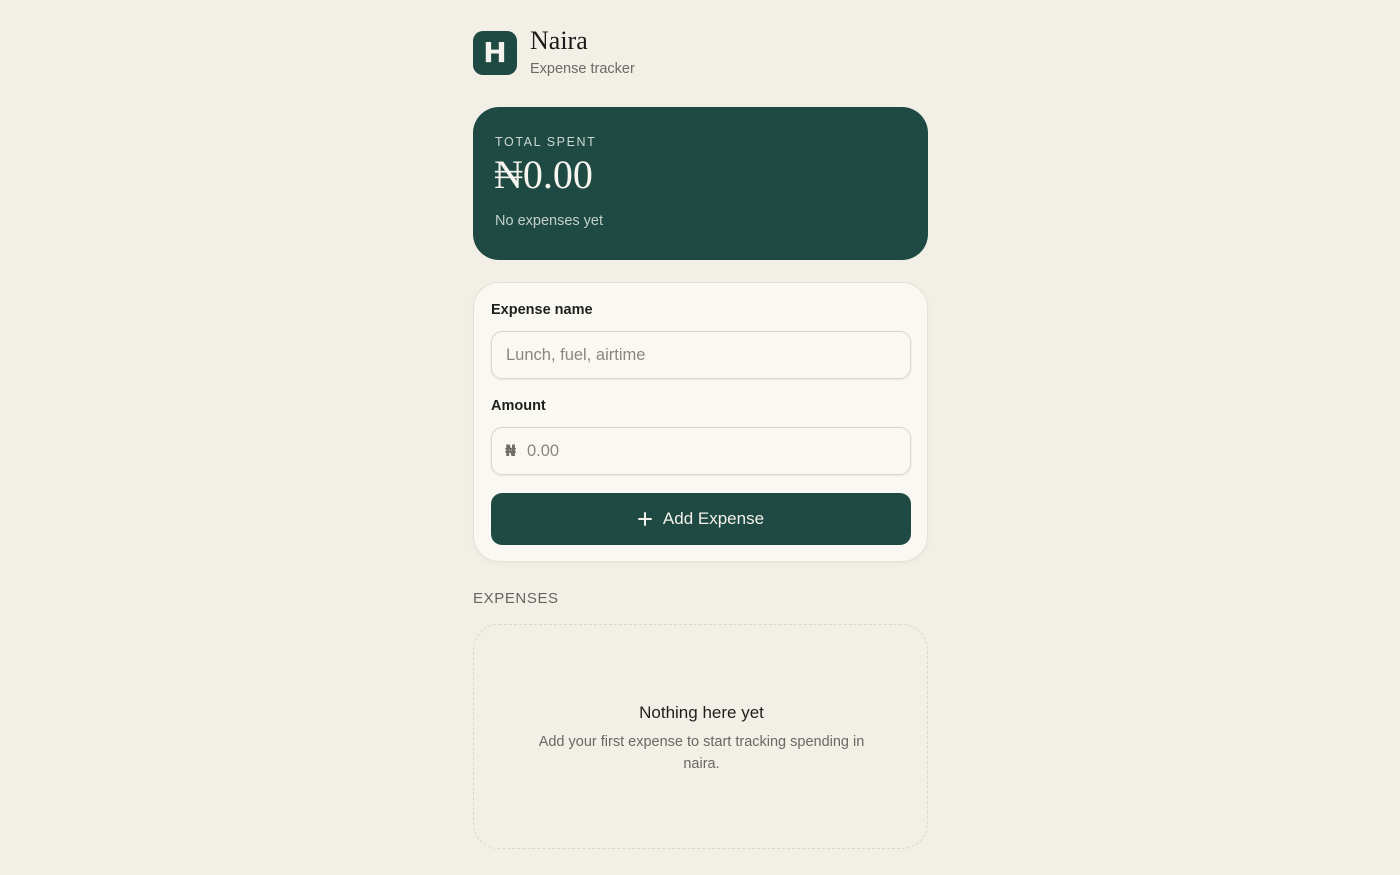 This screenshot has width=1400, height=875. Describe the element at coordinates (546, 142) in the screenshot. I see `total-spent-label: TOTAL SPENT` at that location.